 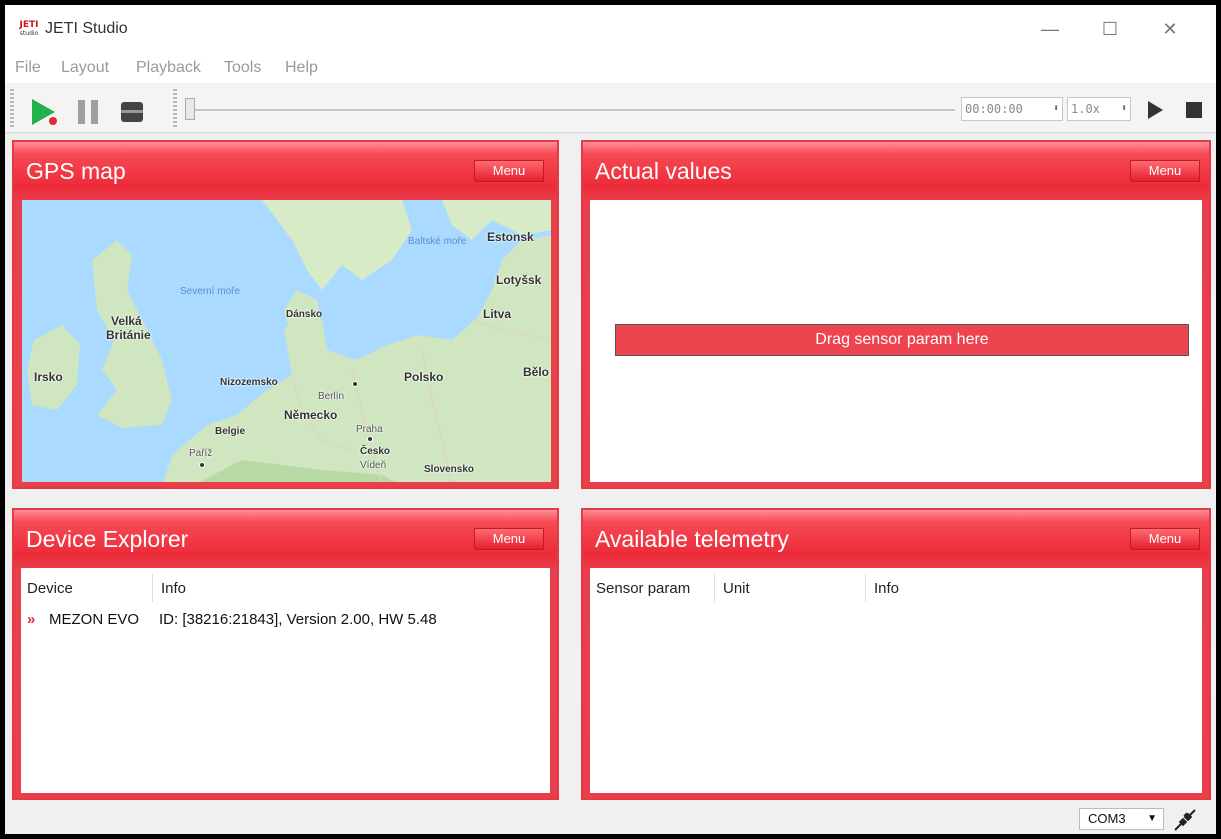 What do you see at coordinates (29, 29) in the screenshot?
I see `app-logo-icon: JETI studio` at bounding box center [29, 29].